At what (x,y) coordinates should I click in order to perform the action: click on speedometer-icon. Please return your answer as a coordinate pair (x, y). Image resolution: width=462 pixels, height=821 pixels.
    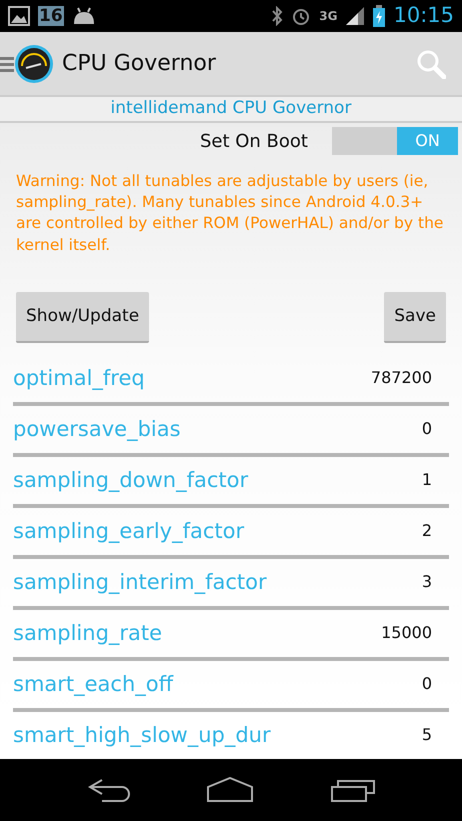
    Looking at the image, I should click on (34, 64).